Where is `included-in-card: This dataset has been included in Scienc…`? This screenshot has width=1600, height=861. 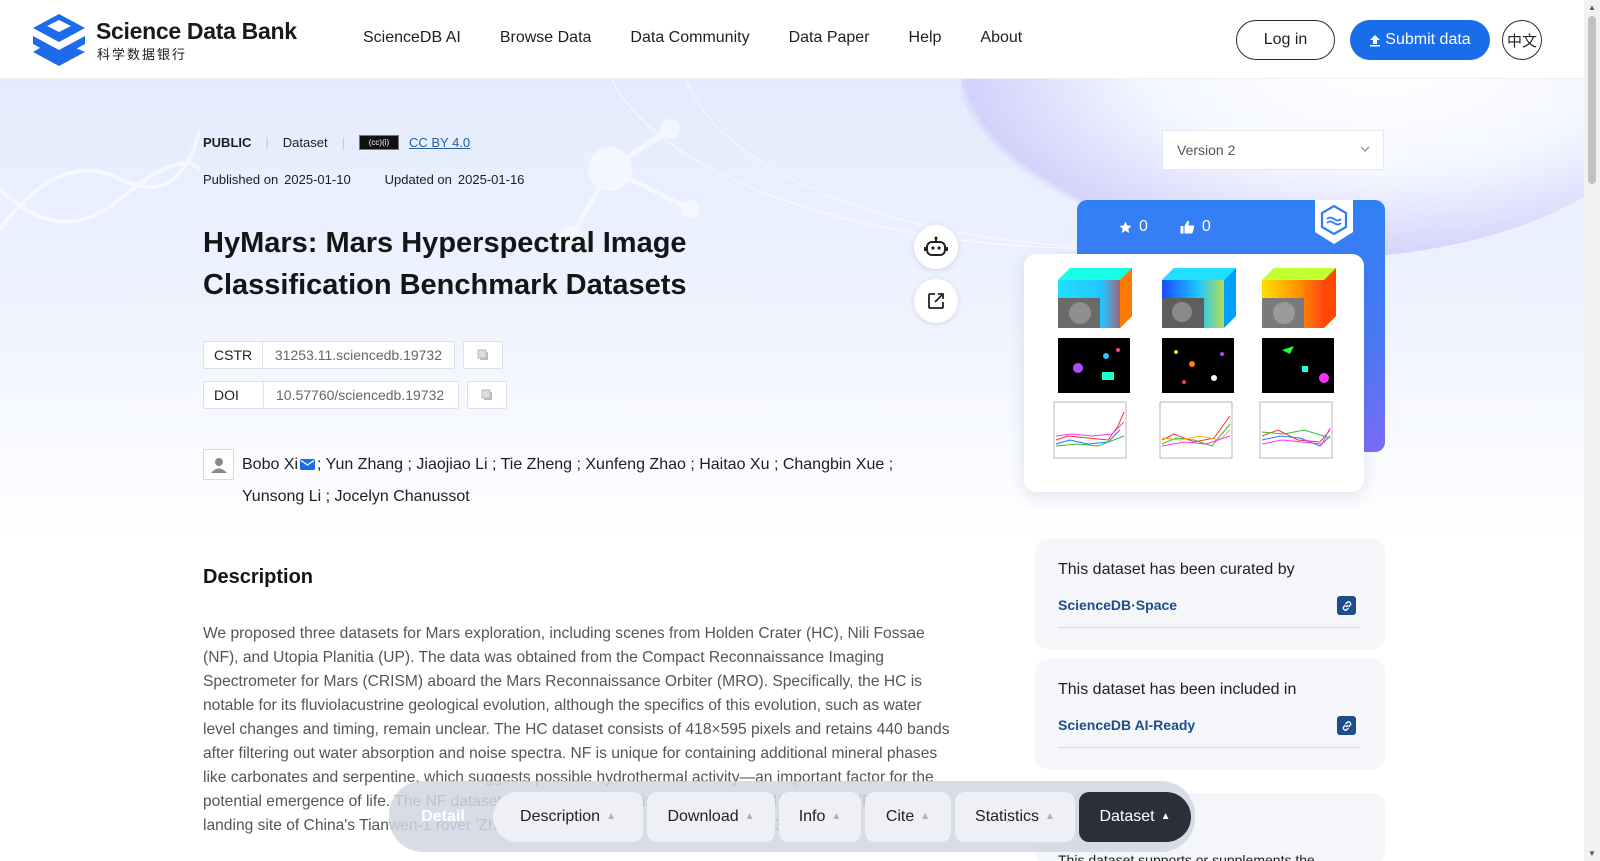
included-in-card: This dataset has been included in Scienc… is located at coordinates (1210, 714).